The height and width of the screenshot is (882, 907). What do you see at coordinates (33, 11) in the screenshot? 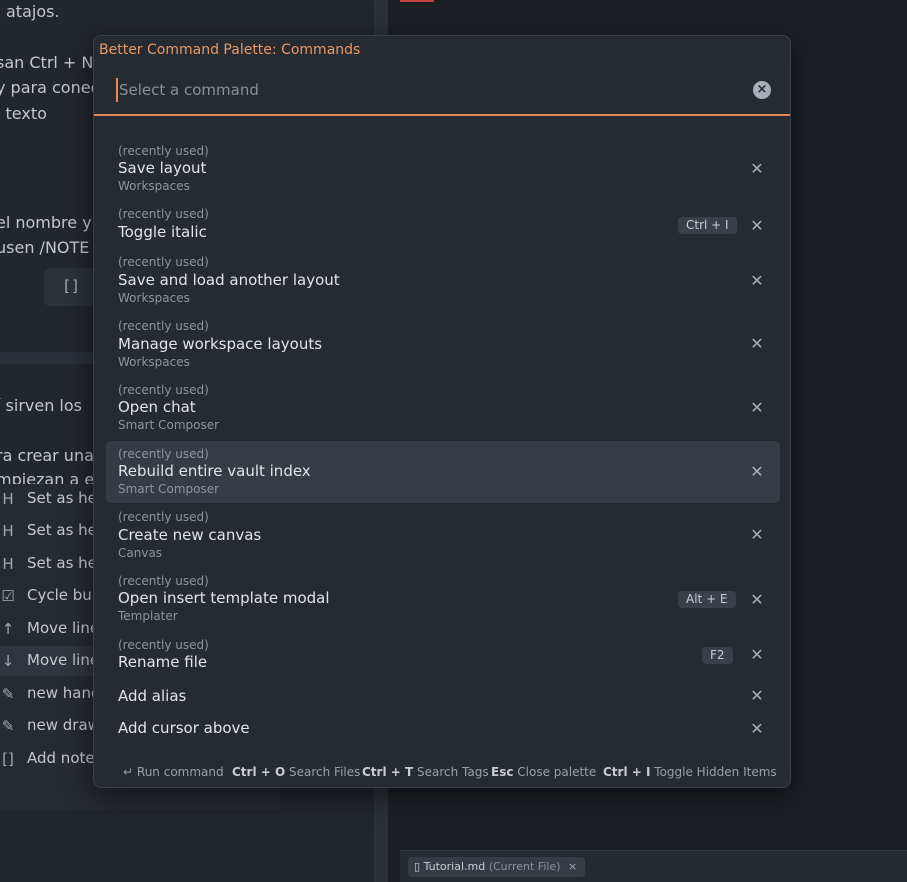
I see `bg-text-line: atajos.` at bounding box center [33, 11].